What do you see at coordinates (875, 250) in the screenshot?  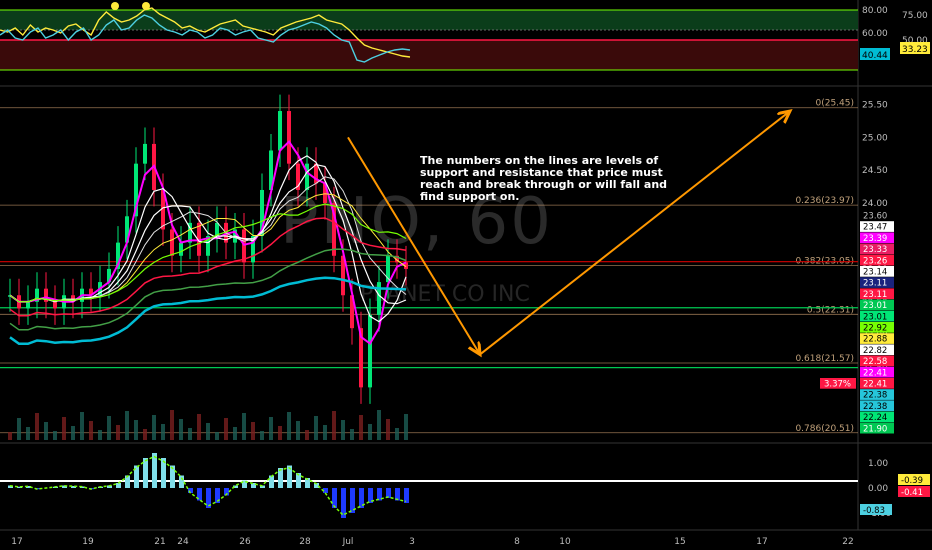 I see `price-tag-label: 23.33` at bounding box center [875, 250].